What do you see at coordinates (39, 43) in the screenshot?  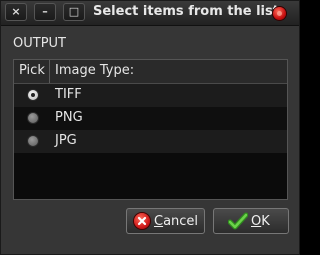 I see `section-label: OUTPUT` at bounding box center [39, 43].